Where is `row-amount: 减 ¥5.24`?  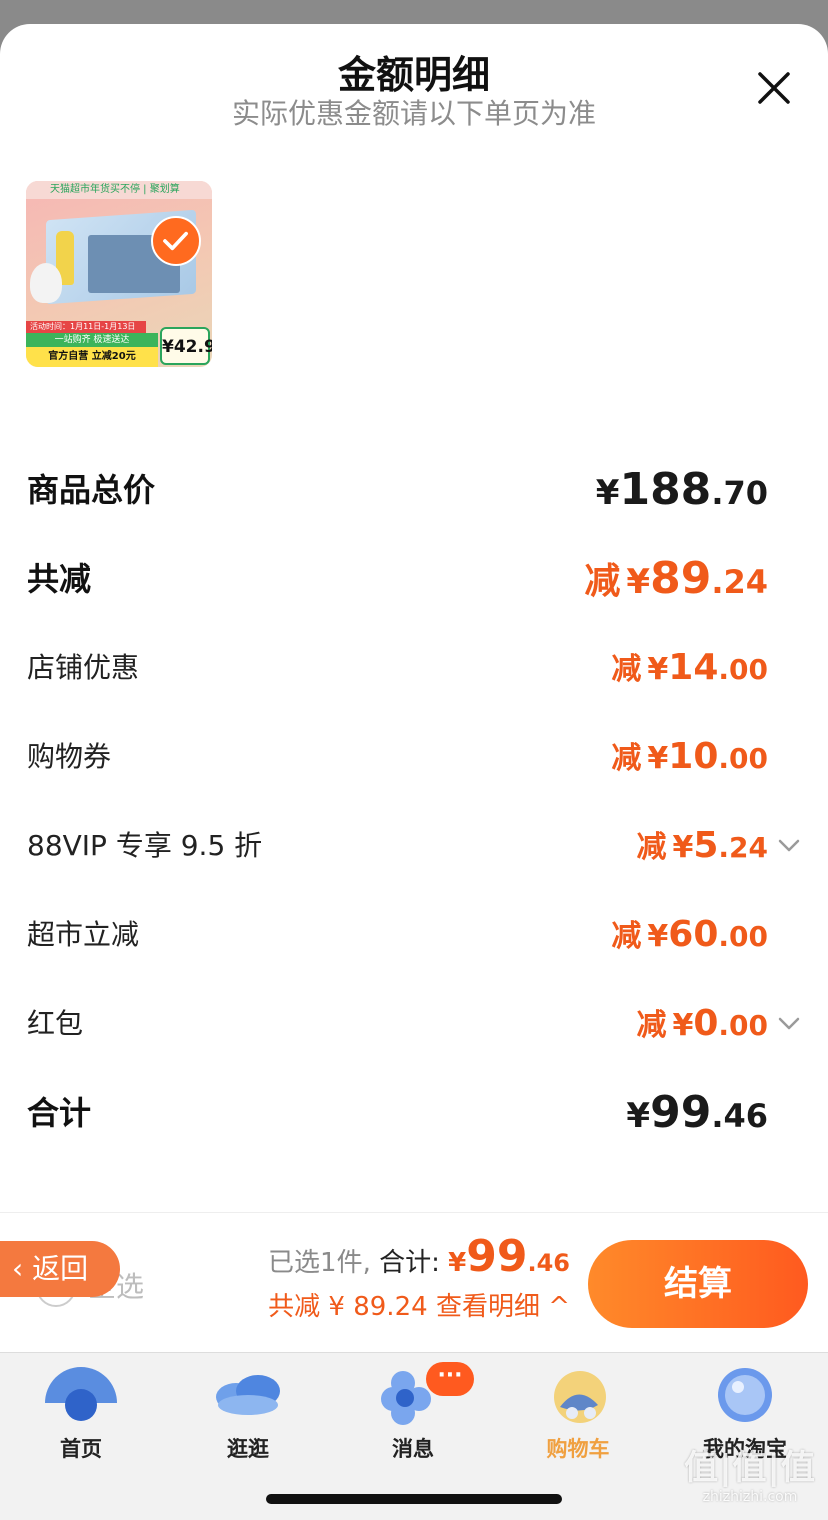 row-amount: 减 ¥5.24 is located at coordinates (702, 849).